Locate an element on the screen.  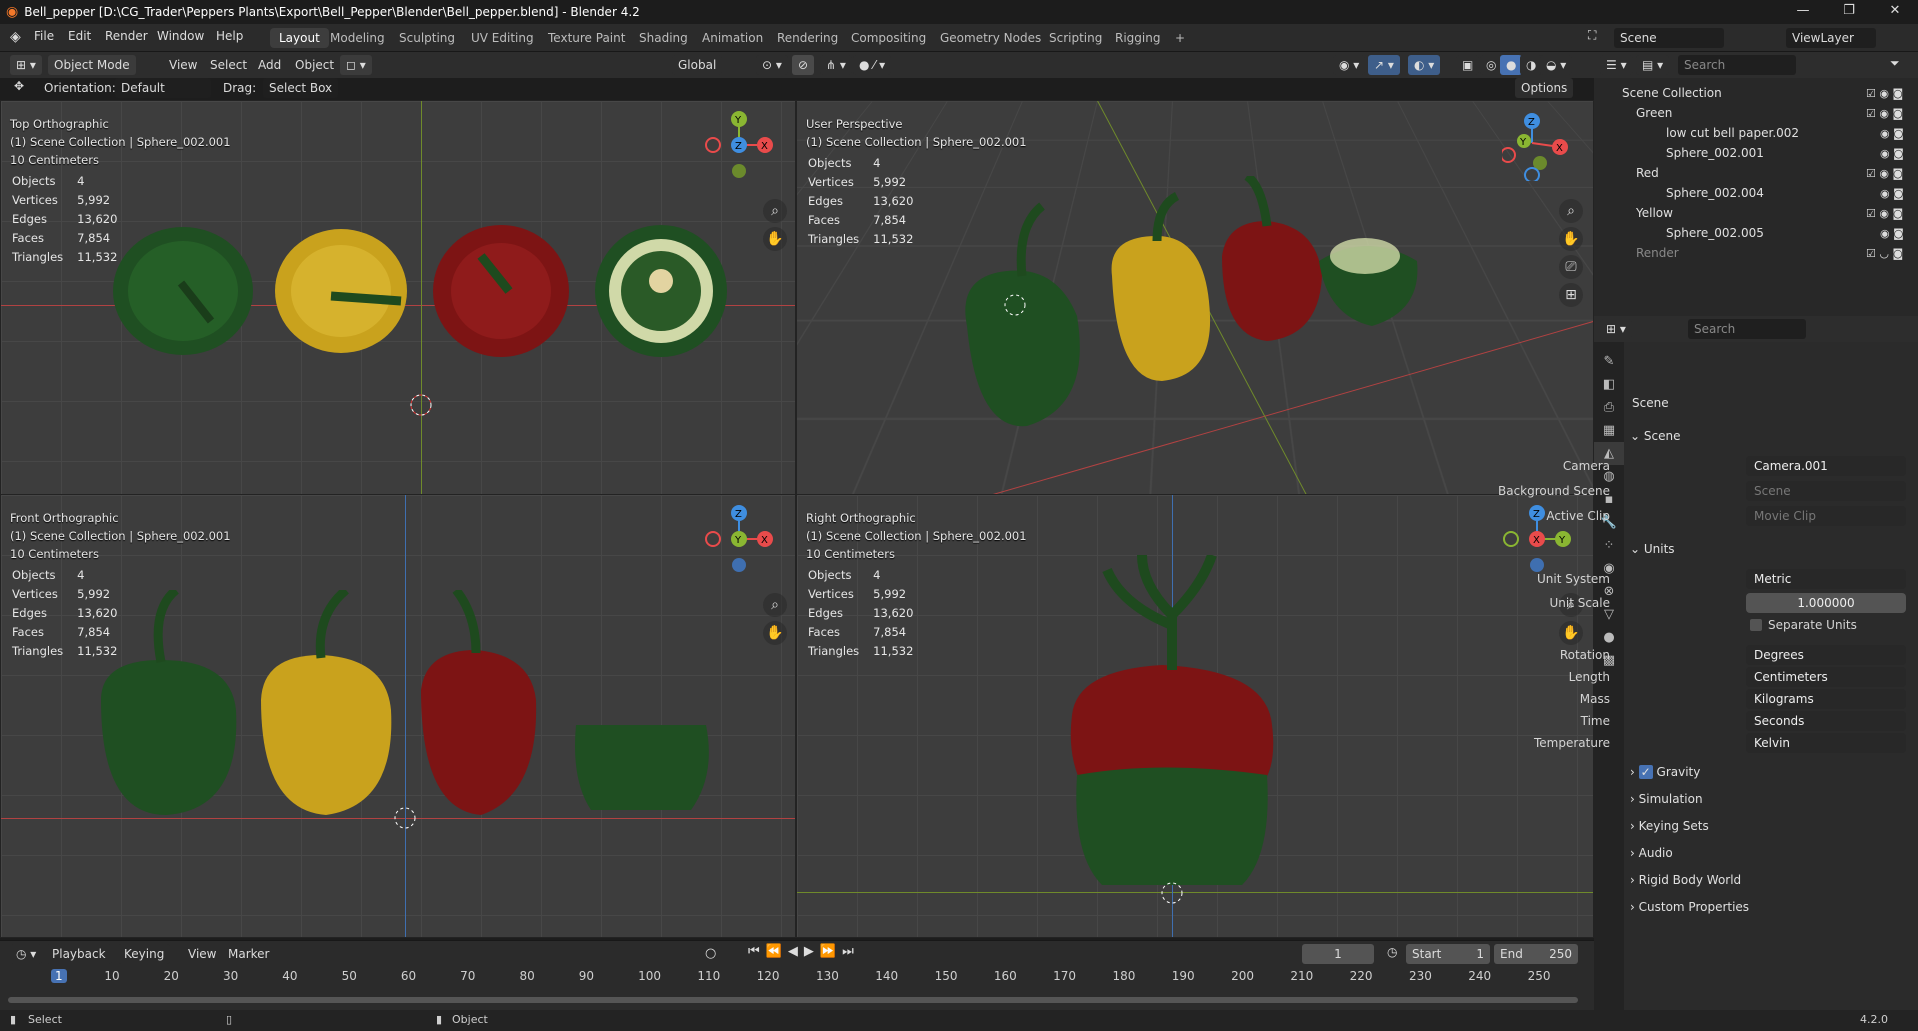
outliner-search: Search is located at coordinates (1737, 65).